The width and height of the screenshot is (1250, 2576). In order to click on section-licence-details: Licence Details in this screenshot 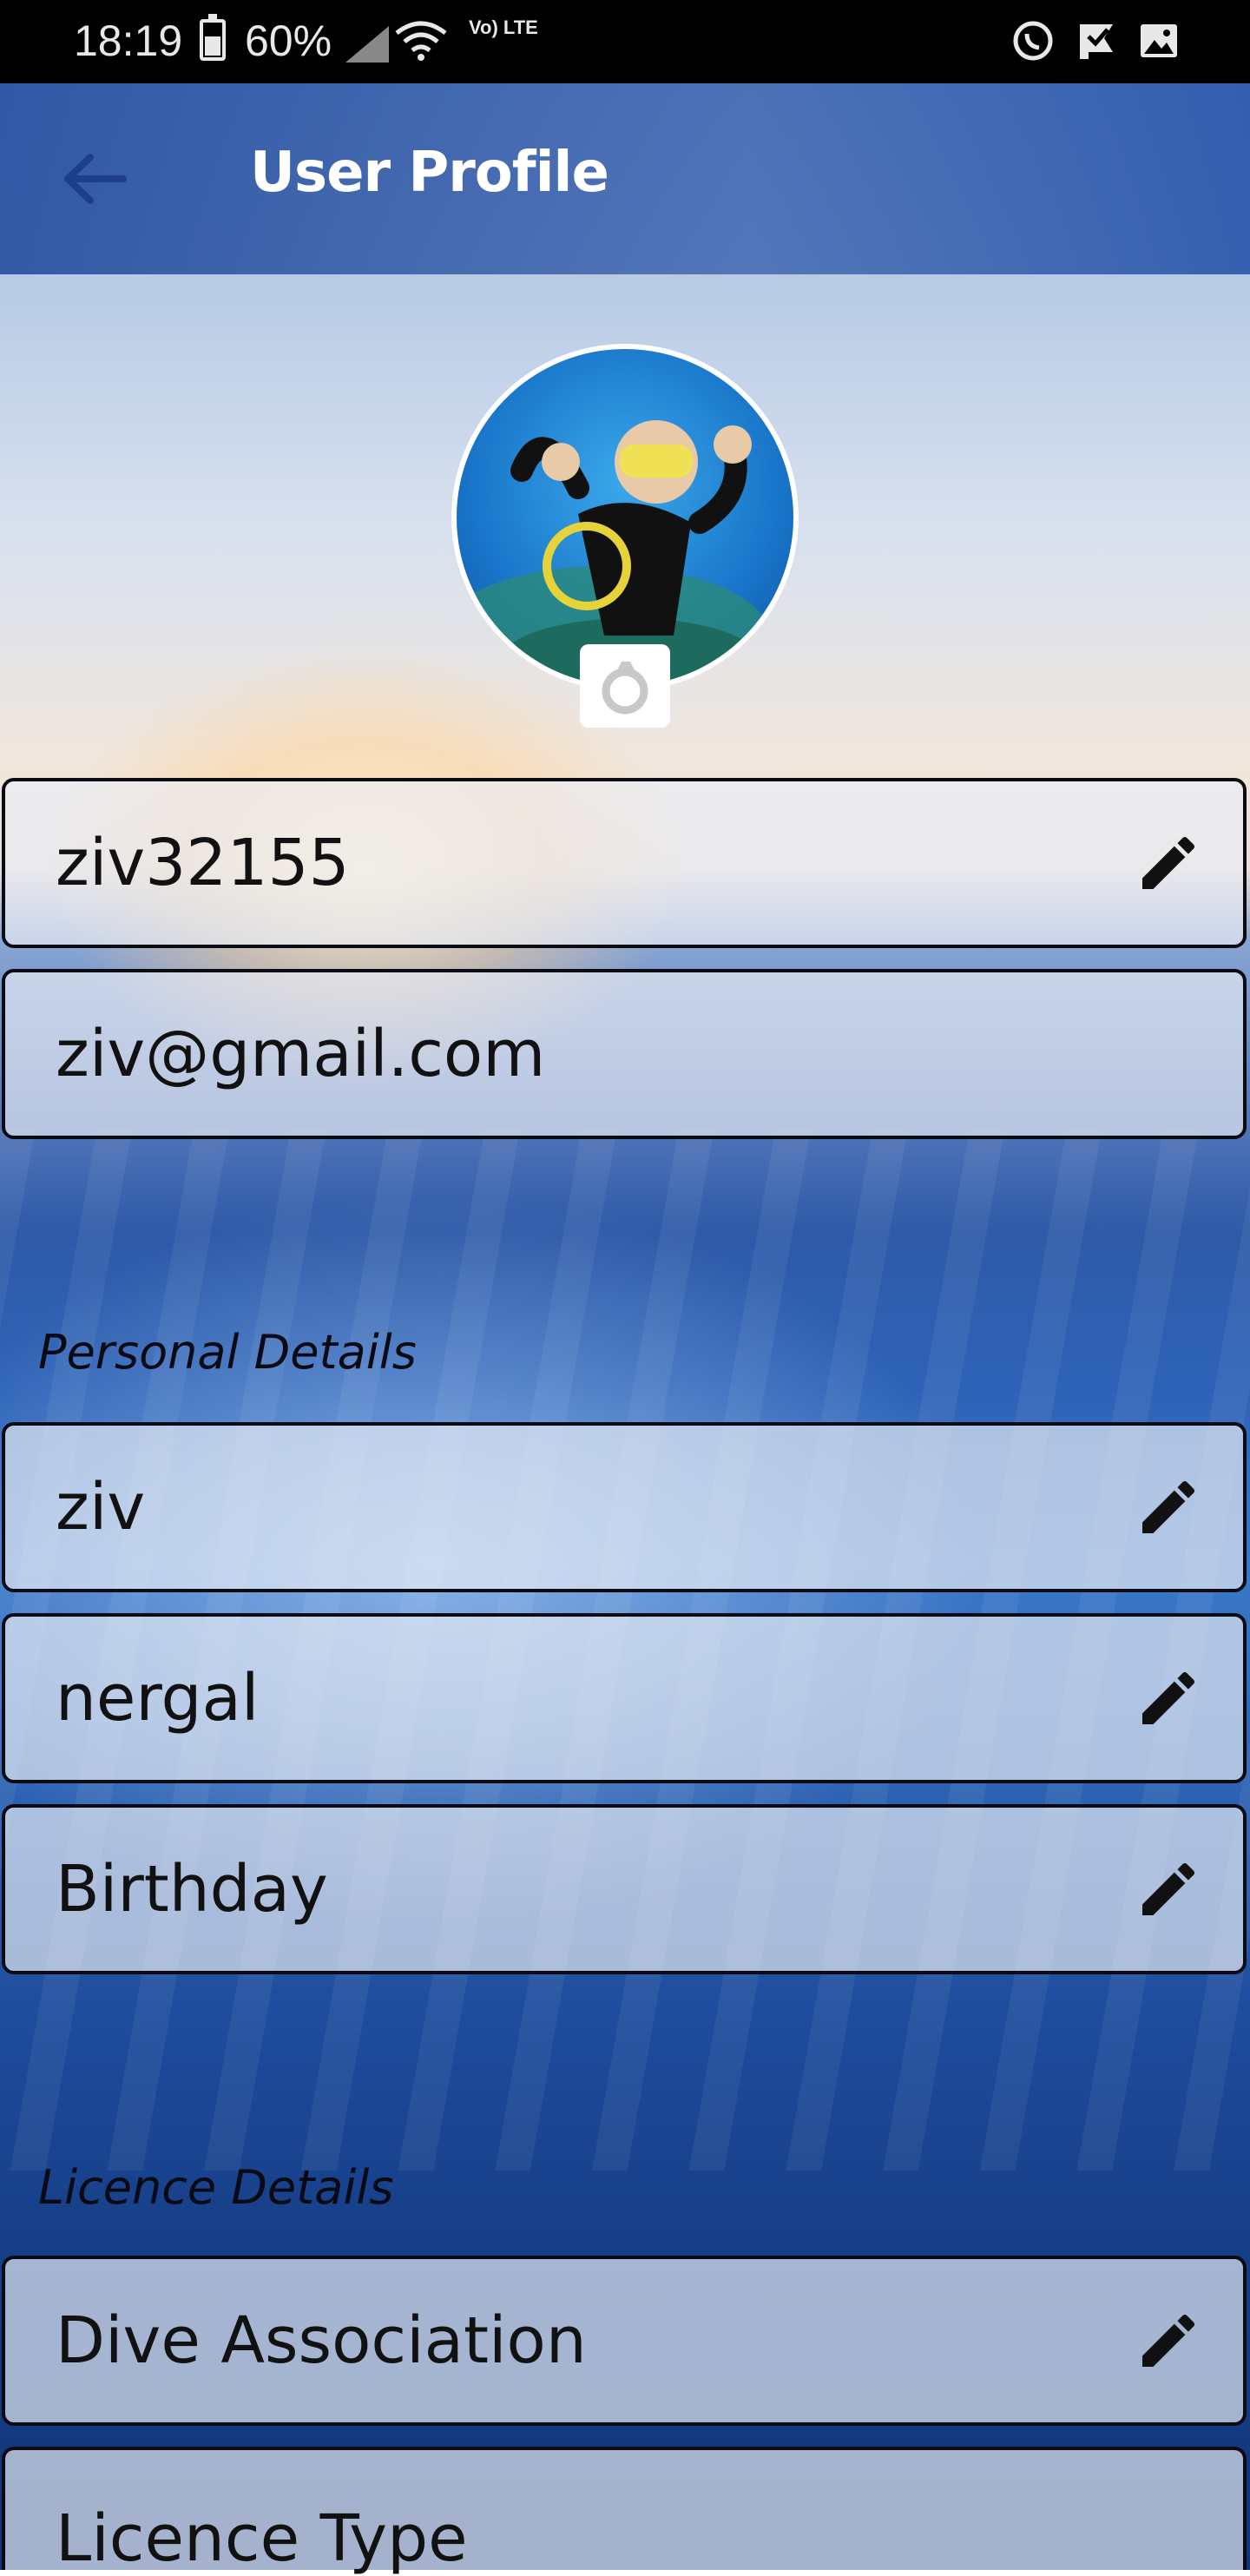, I will do `click(216, 2187)`.